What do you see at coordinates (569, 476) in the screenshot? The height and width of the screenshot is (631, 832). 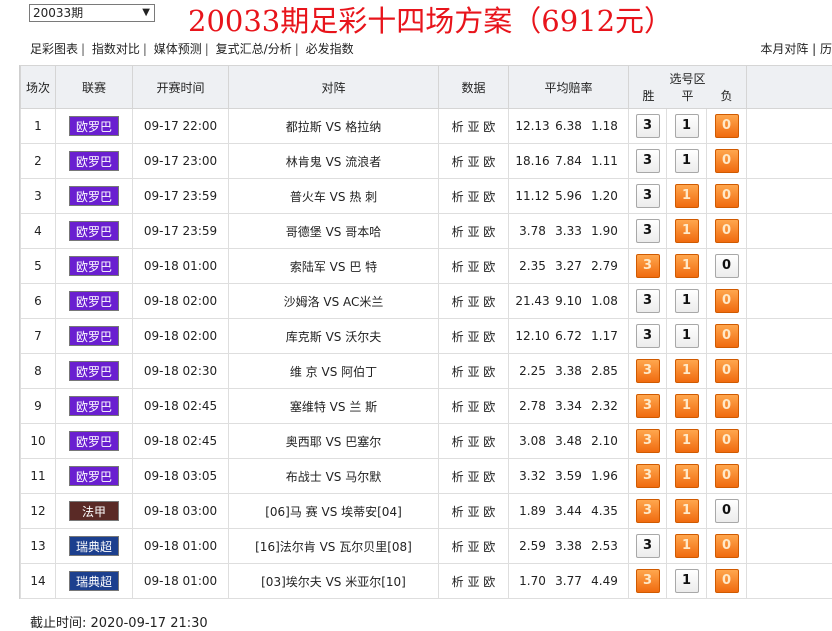 I see `avg-odds: 3.323.591.96` at bounding box center [569, 476].